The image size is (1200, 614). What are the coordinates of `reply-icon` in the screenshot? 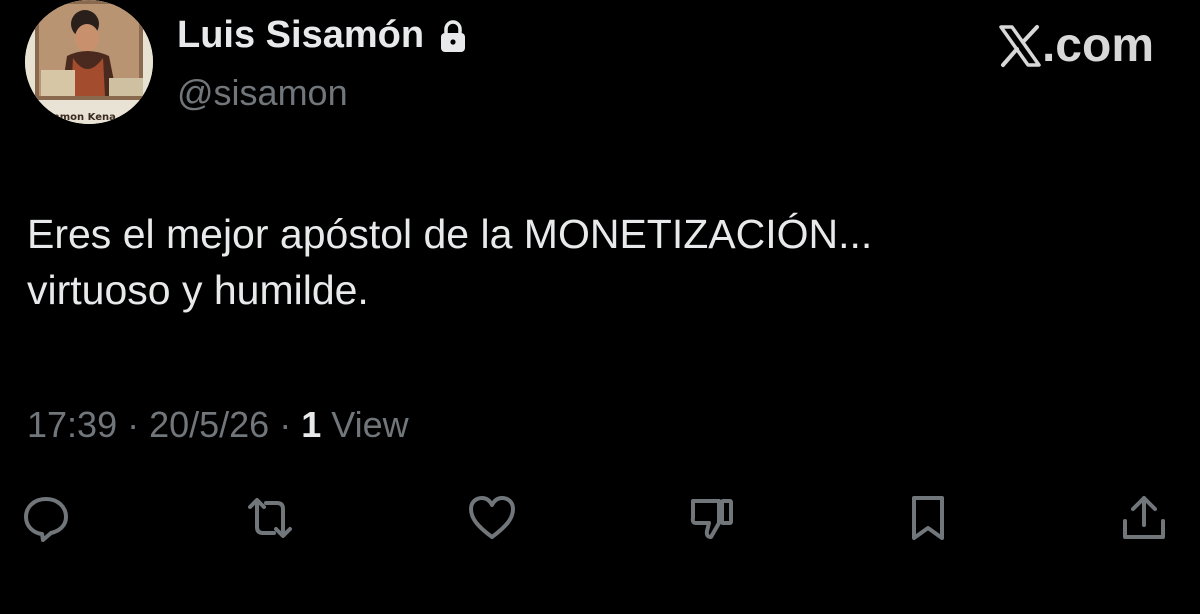 It's located at (46, 519).